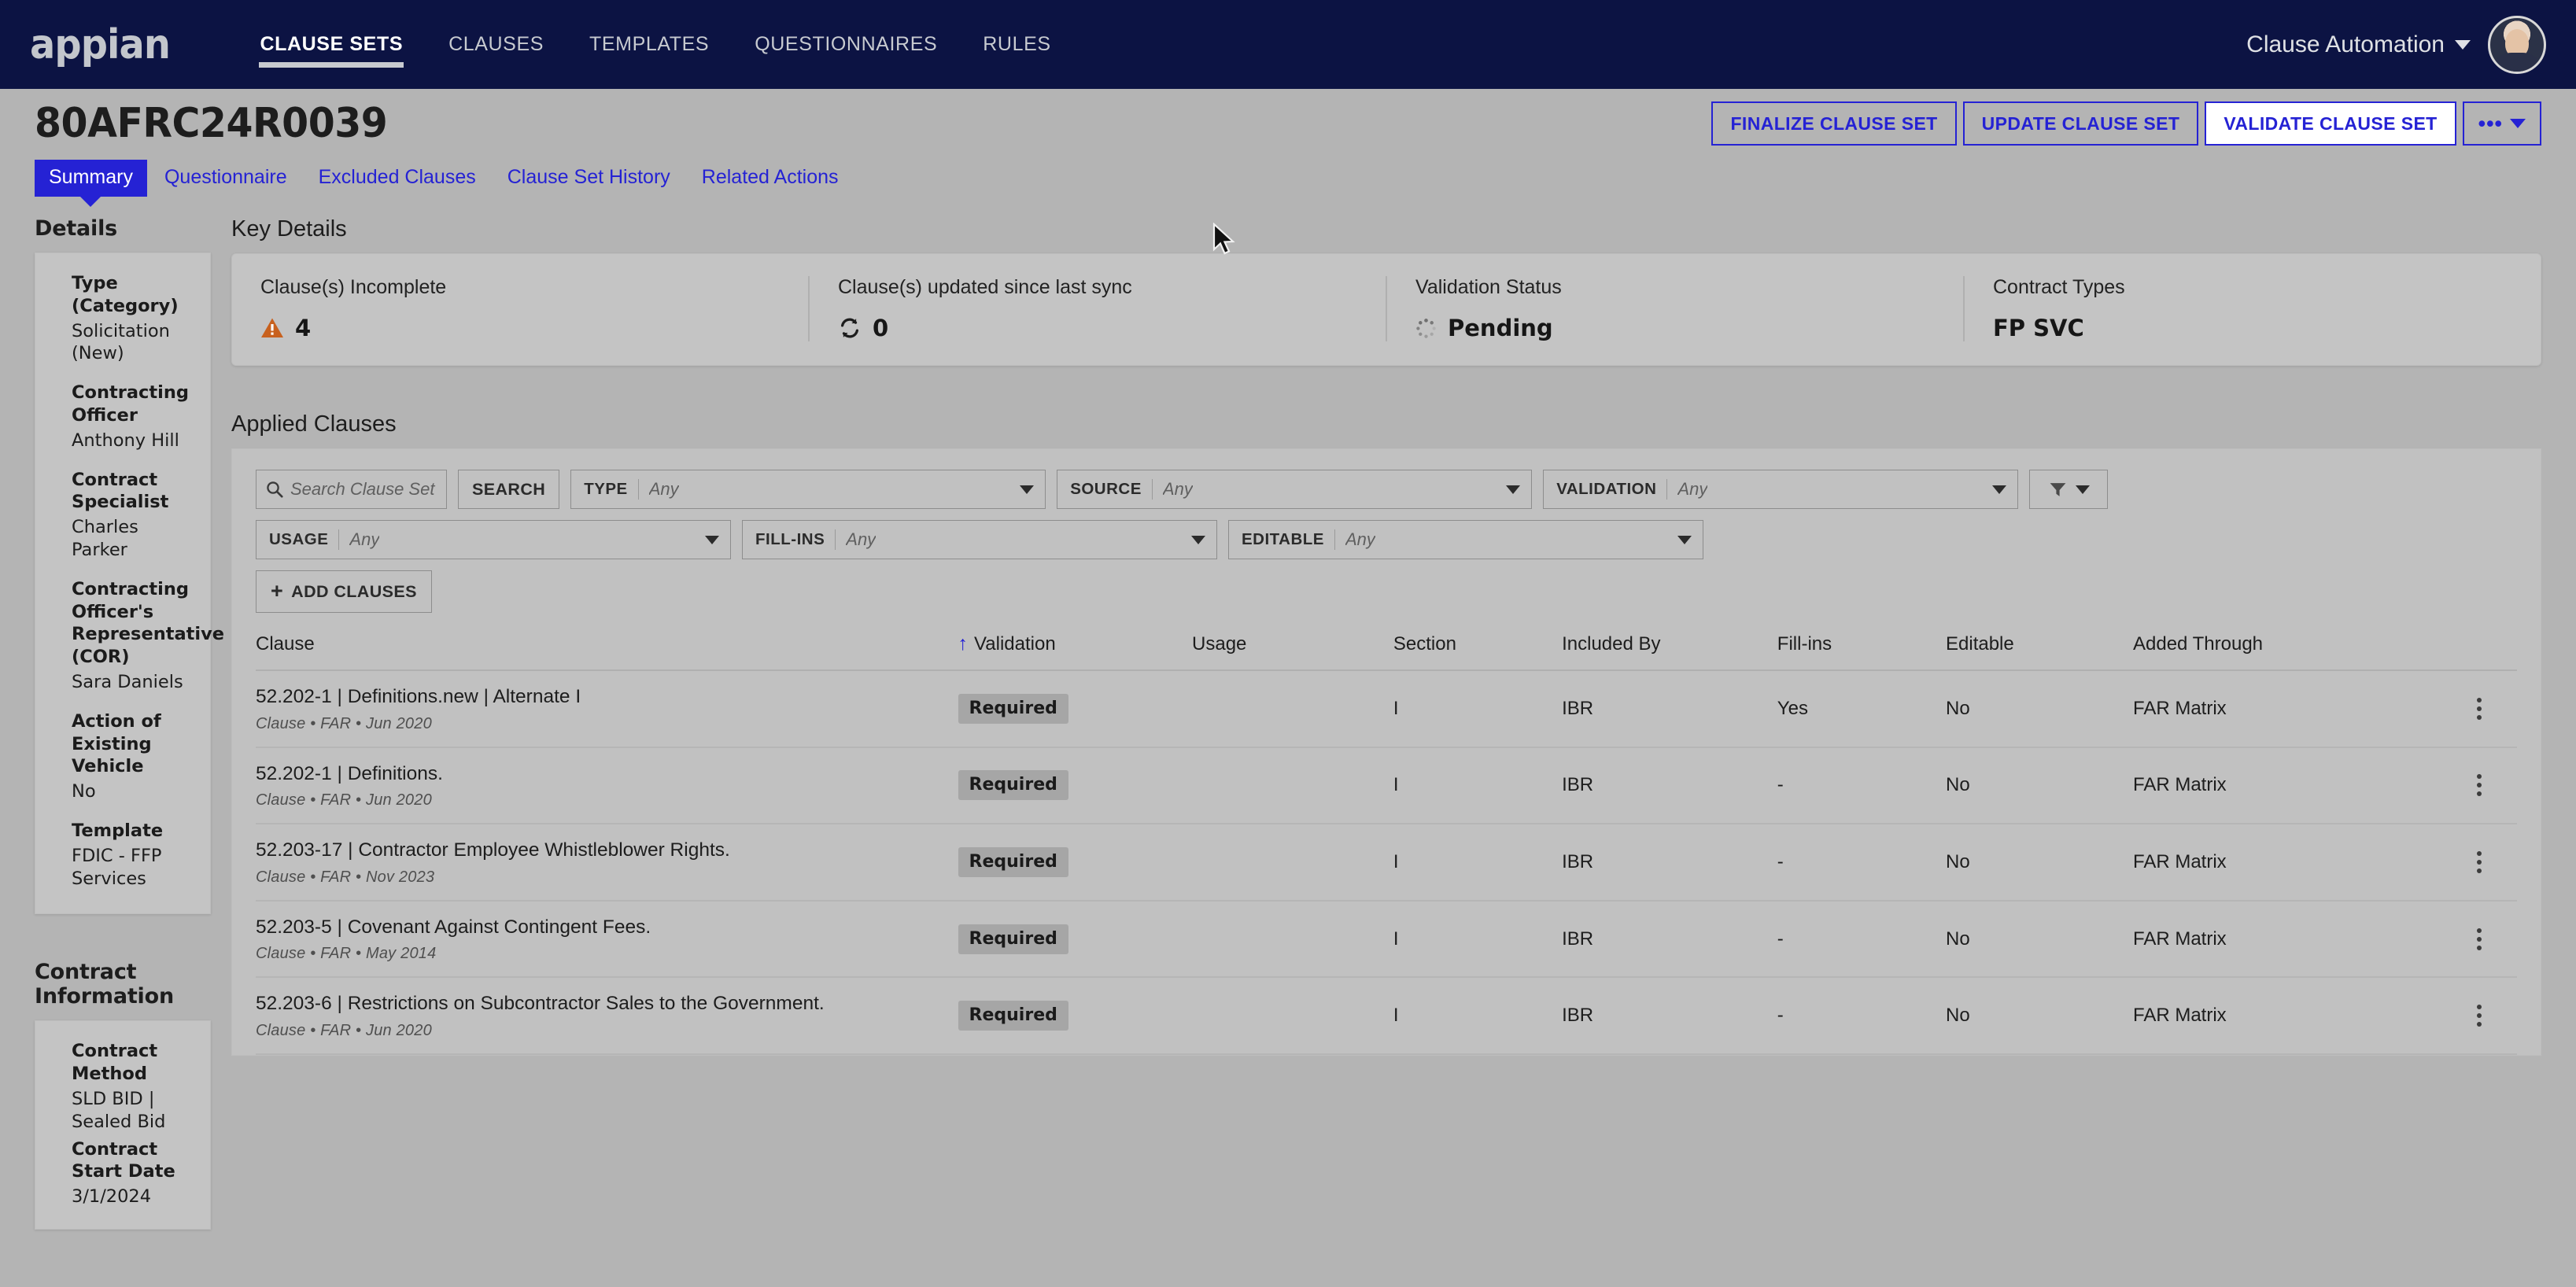 The height and width of the screenshot is (1287, 2576). What do you see at coordinates (607, 775) in the screenshot?
I see `clause-title: 52.202-1 | Definitions.` at bounding box center [607, 775].